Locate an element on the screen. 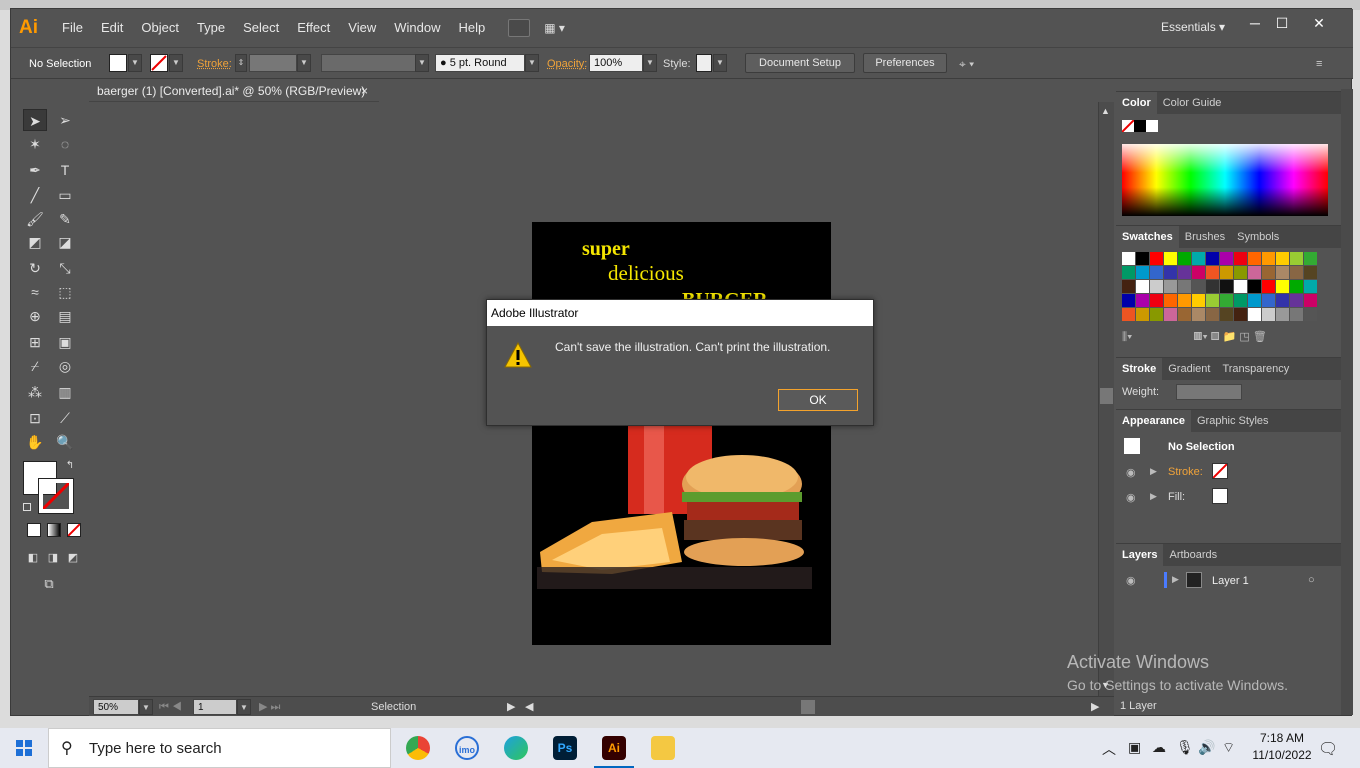 The image size is (1360, 768). color-mode-icon is located at coordinates (34, 530).